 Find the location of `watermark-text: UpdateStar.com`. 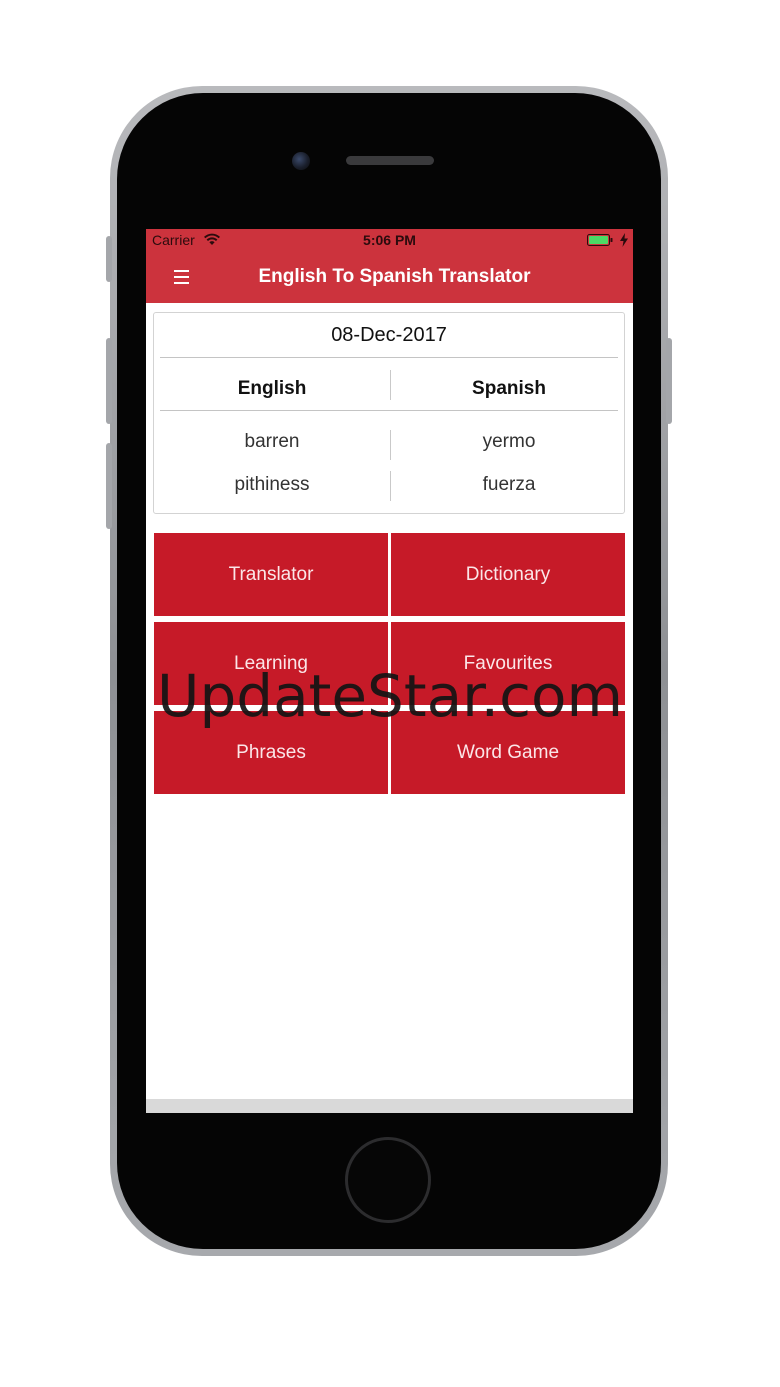

watermark-text: UpdateStar.com is located at coordinates (390, 696).